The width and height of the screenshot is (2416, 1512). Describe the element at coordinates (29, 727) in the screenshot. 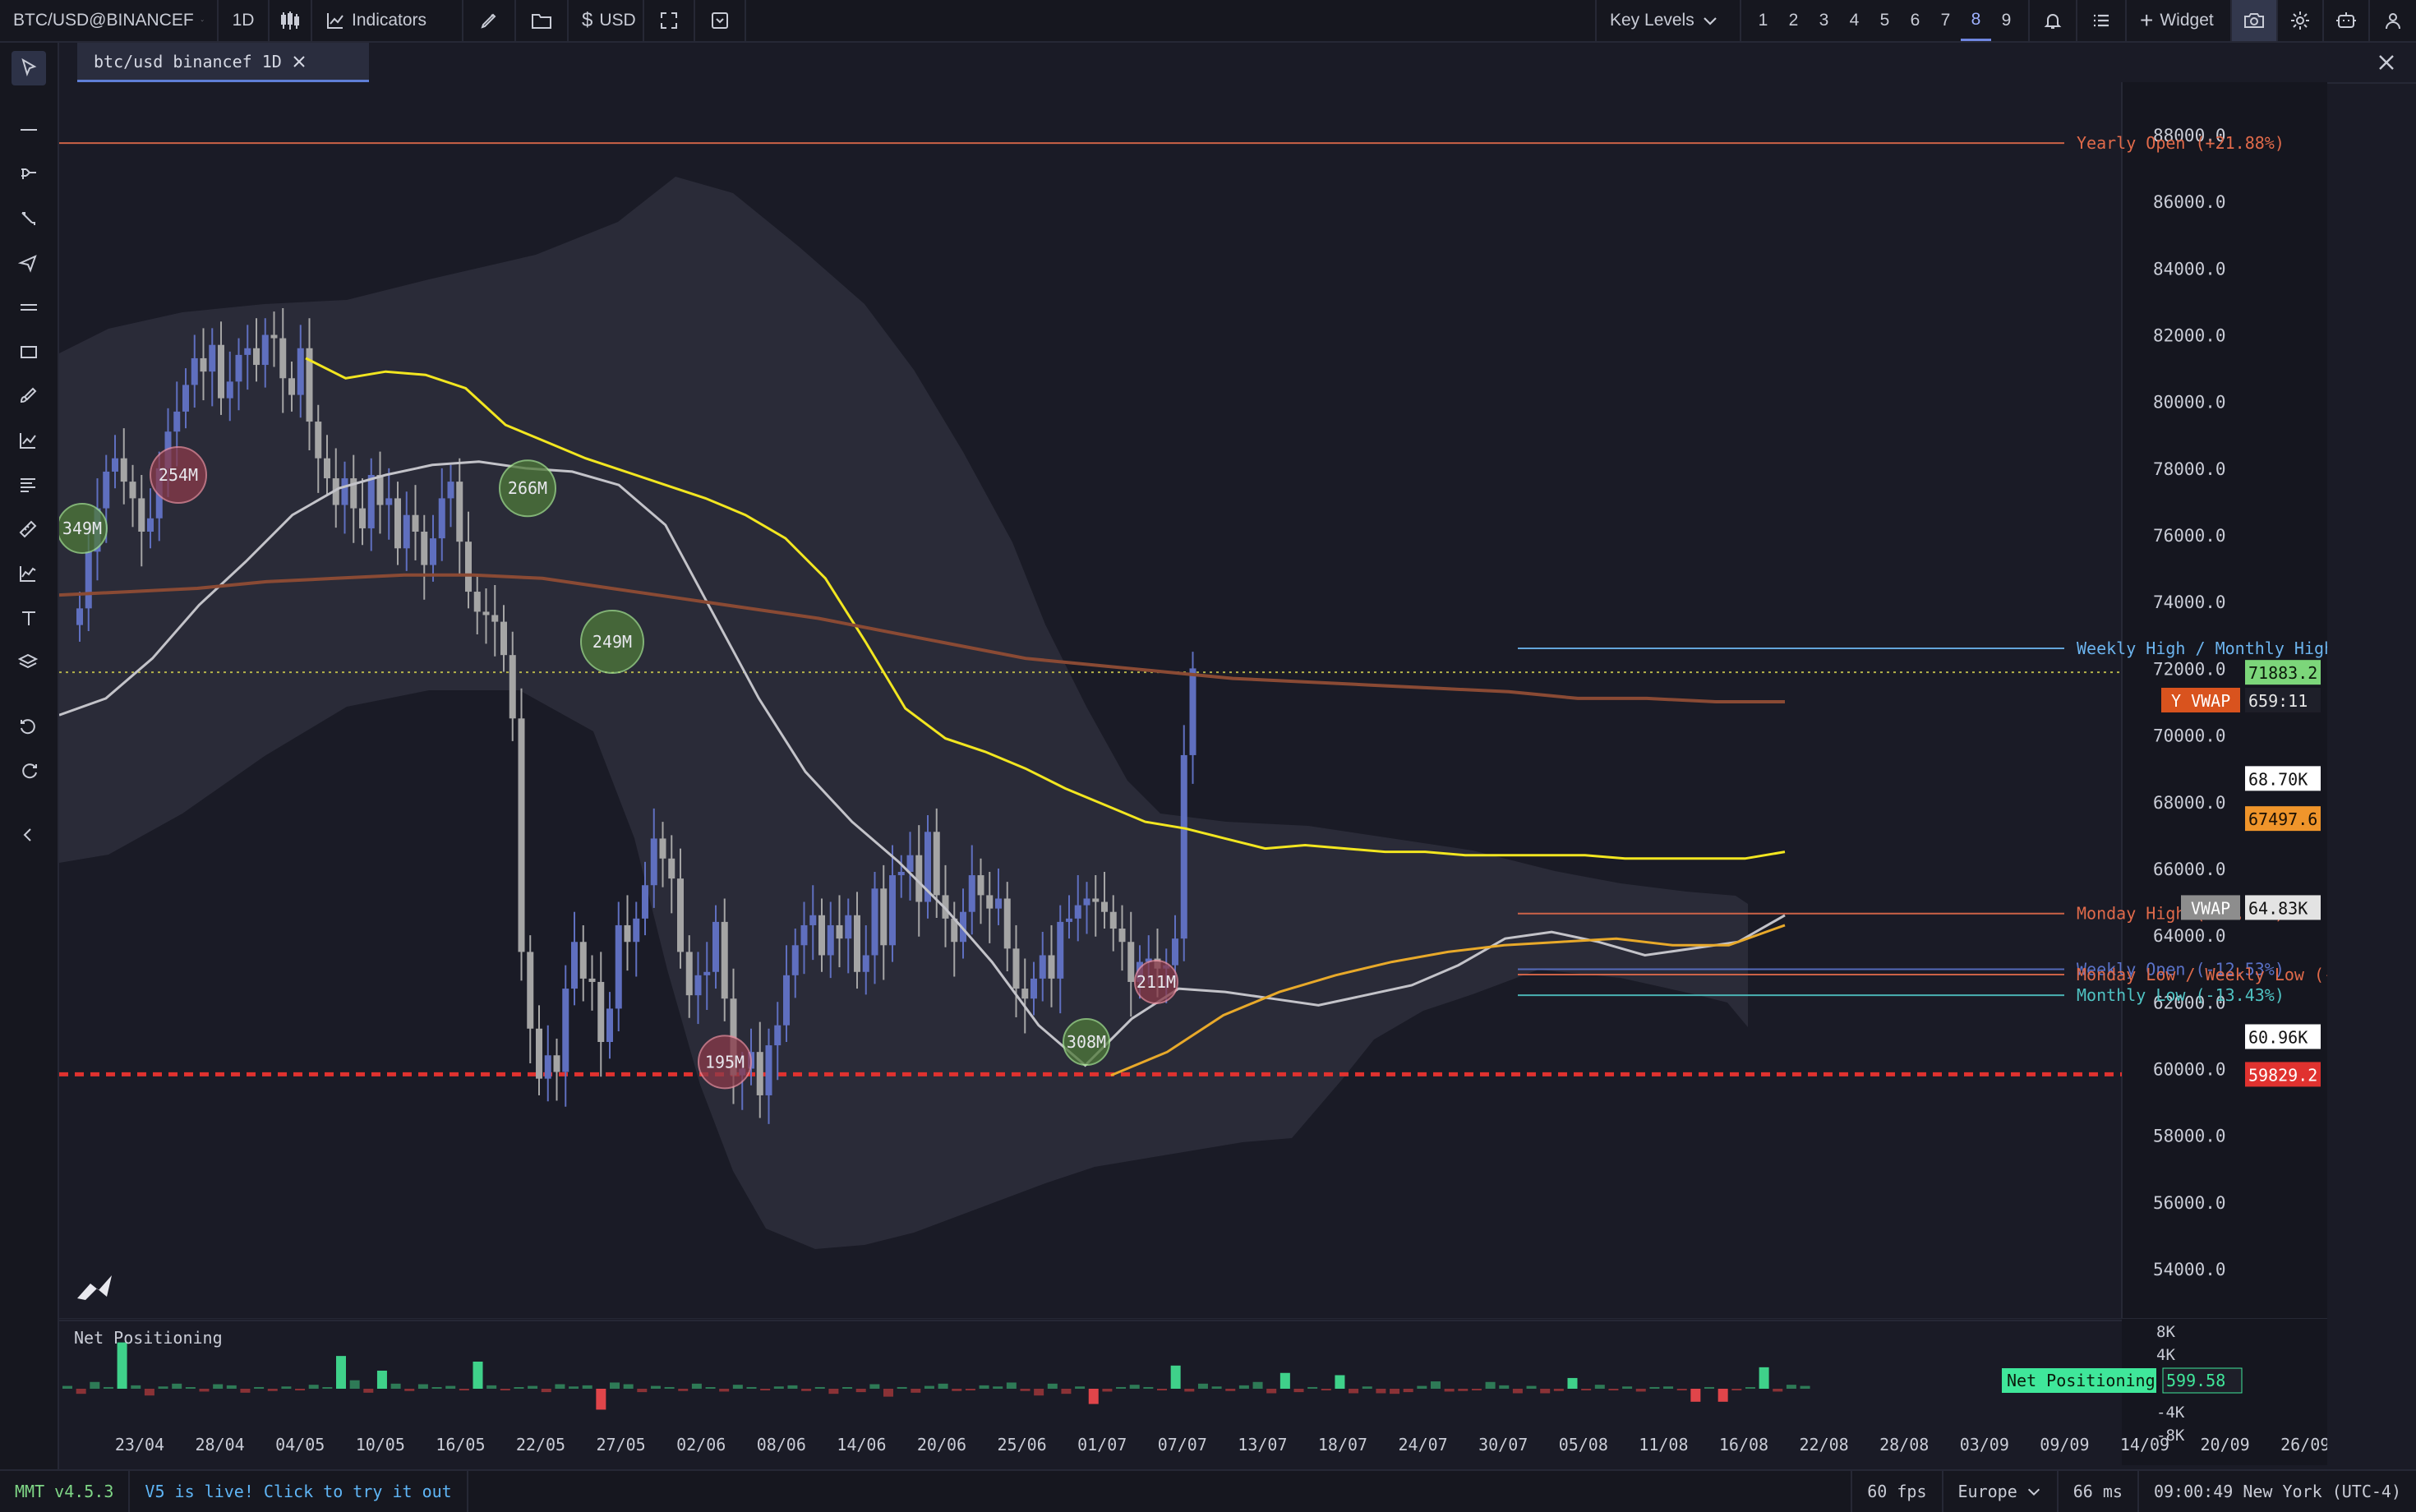

I see `tool-undo` at that location.